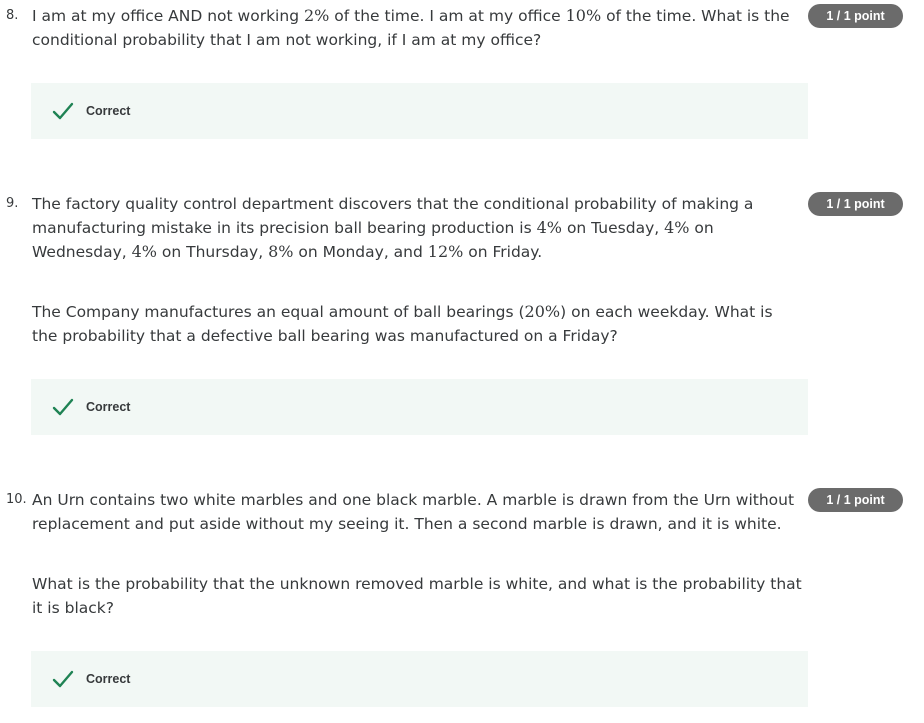 The width and height of the screenshot is (924, 723). Describe the element at coordinates (542, 311) in the screenshot. I see `math-value: 20%` at that location.